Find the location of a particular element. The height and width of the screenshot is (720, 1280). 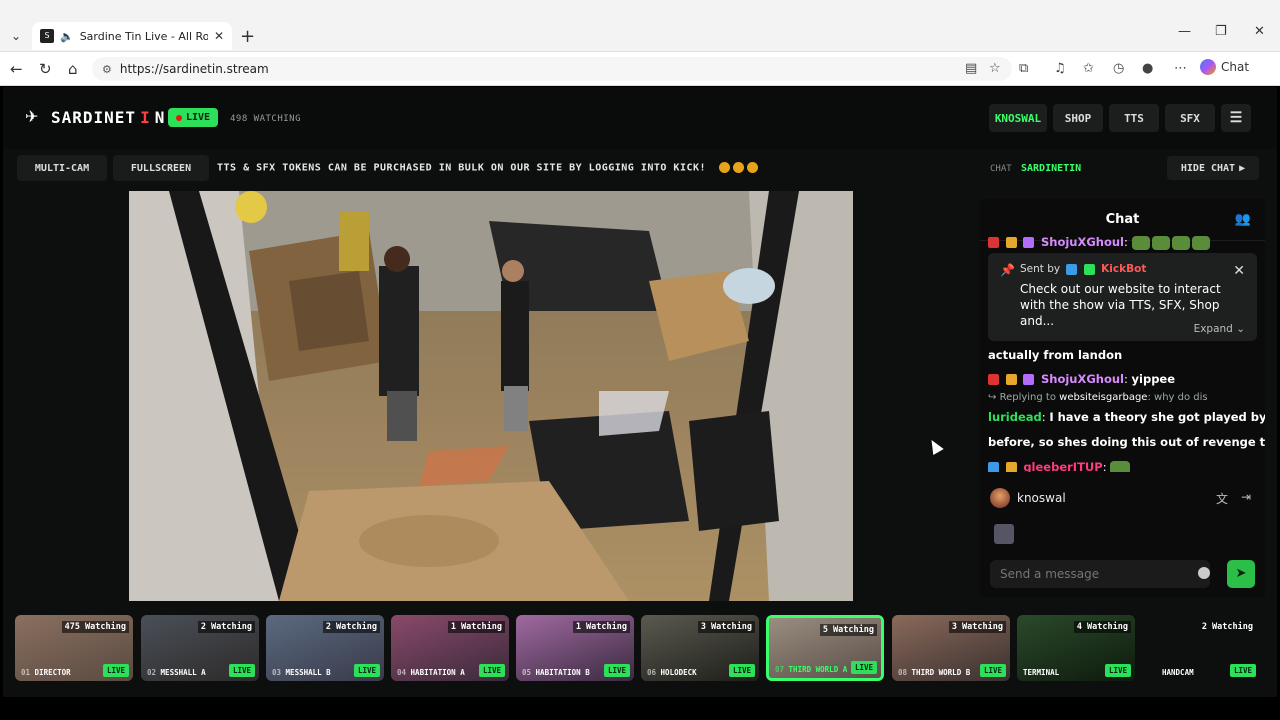

copilot-icon is located at coordinates (1208, 67).